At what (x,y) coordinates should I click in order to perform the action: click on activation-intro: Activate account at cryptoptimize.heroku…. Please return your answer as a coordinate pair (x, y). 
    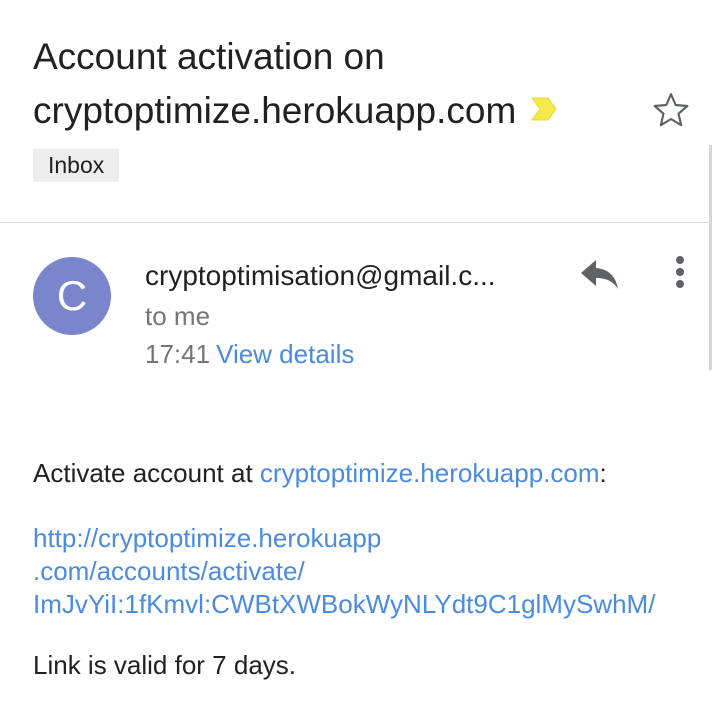
    Looking at the image, I should click on (363, 473).